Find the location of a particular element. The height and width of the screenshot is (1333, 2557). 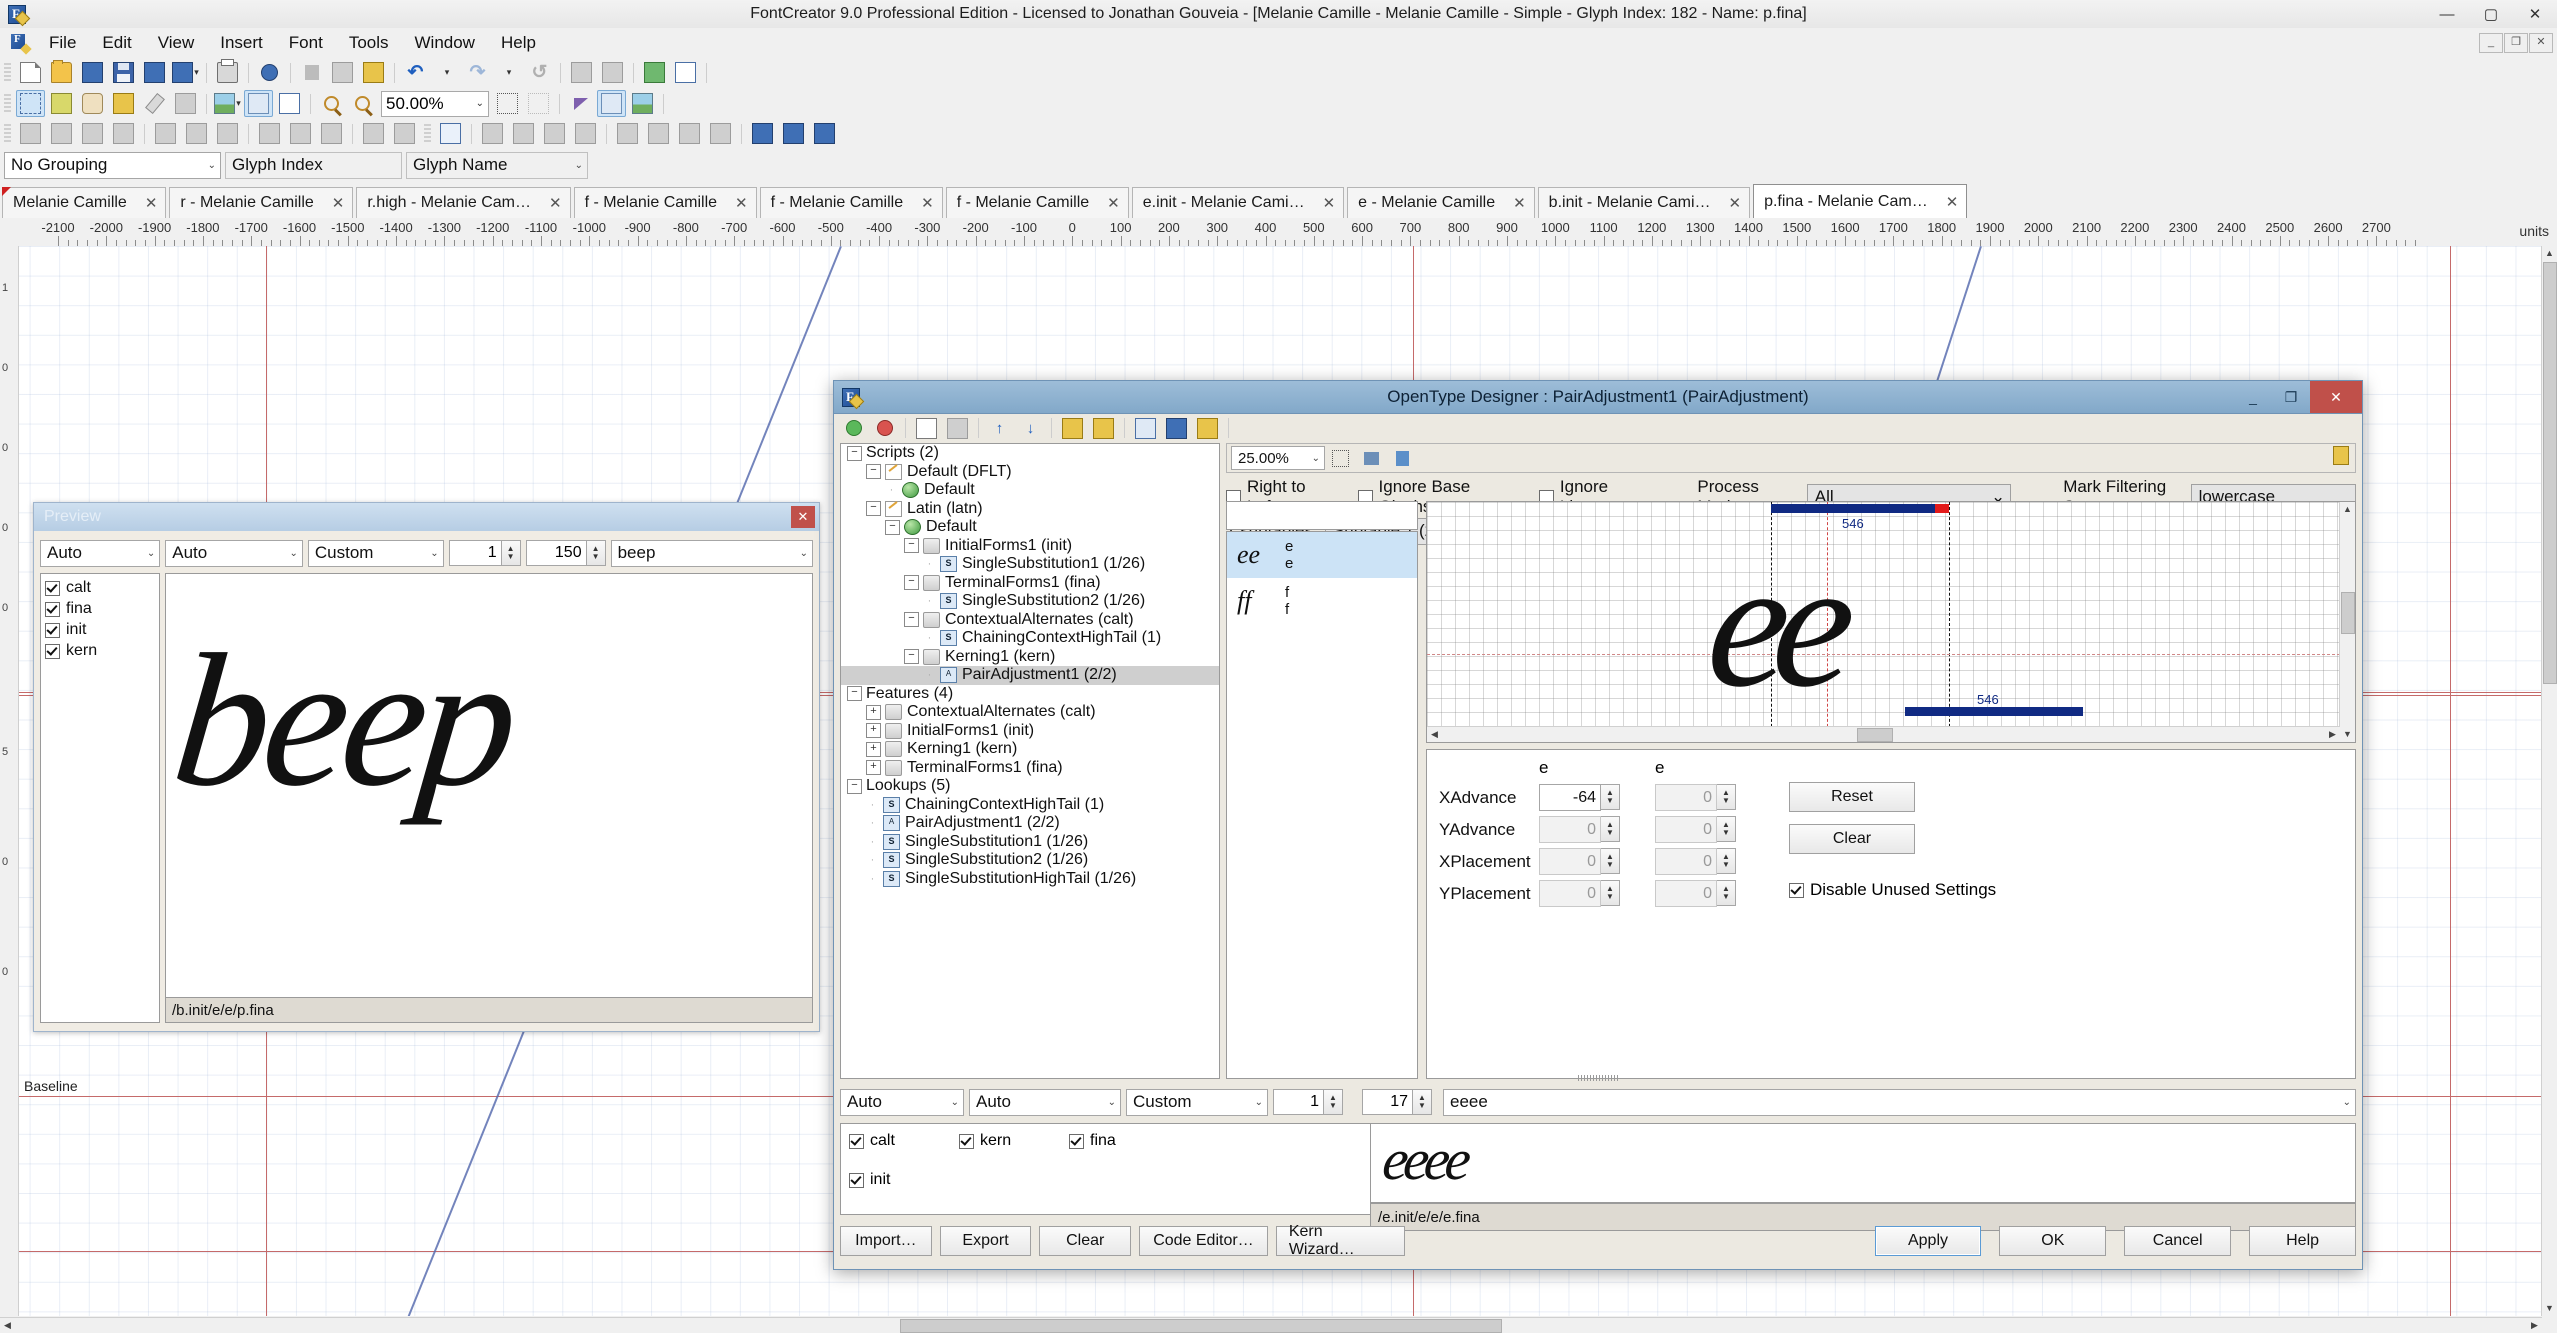

scroll-right-icon: ▶ is located at coordinates (2534, 1325).